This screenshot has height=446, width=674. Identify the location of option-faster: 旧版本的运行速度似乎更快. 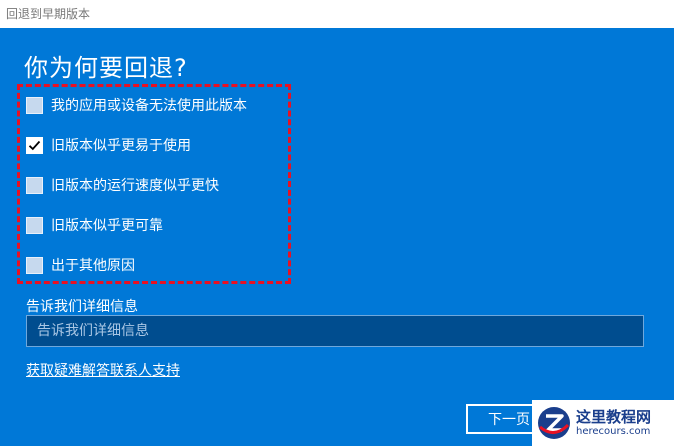
(122, 185).